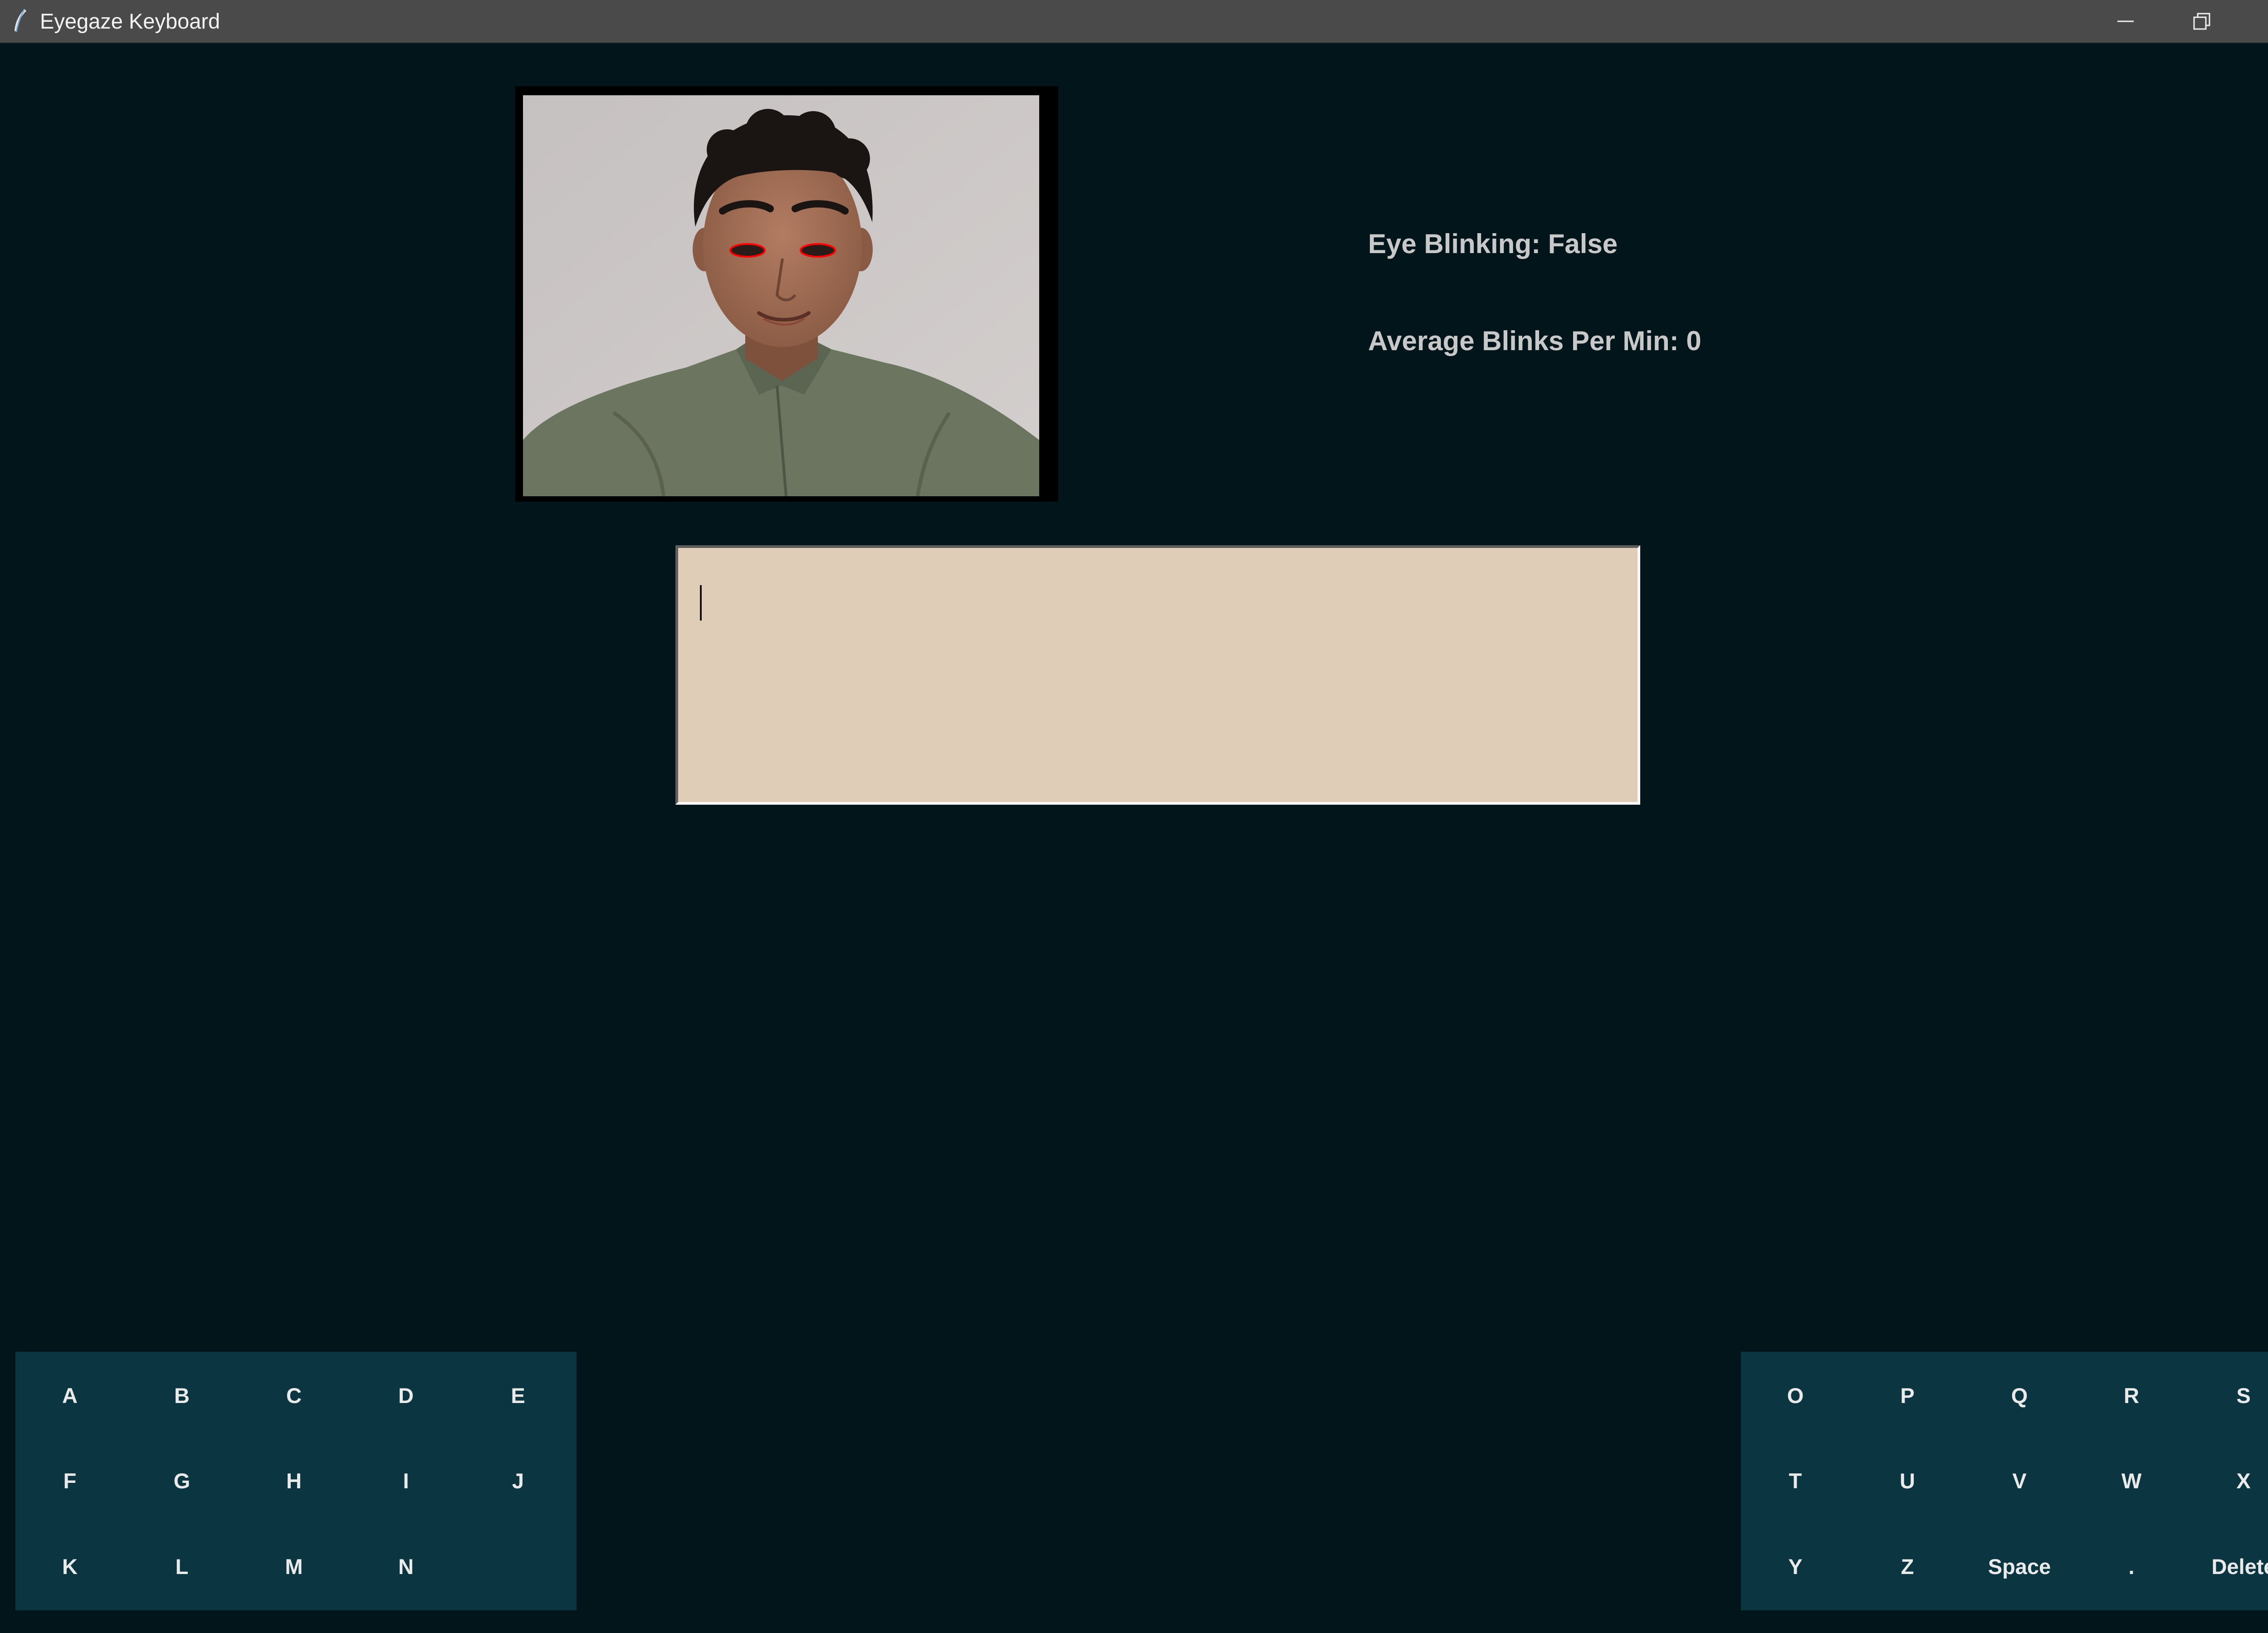  I want to click on minimize-icon, so click(2125, 21).